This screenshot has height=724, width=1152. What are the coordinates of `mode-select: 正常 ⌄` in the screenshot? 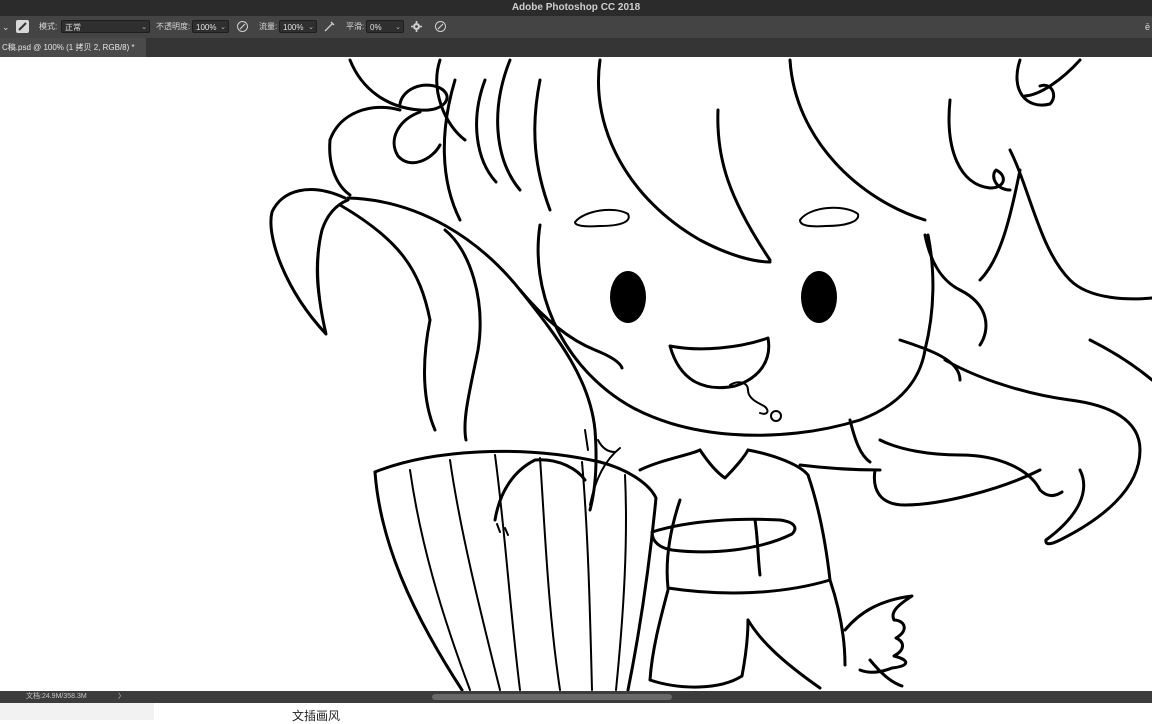 It's located at (105, 26).